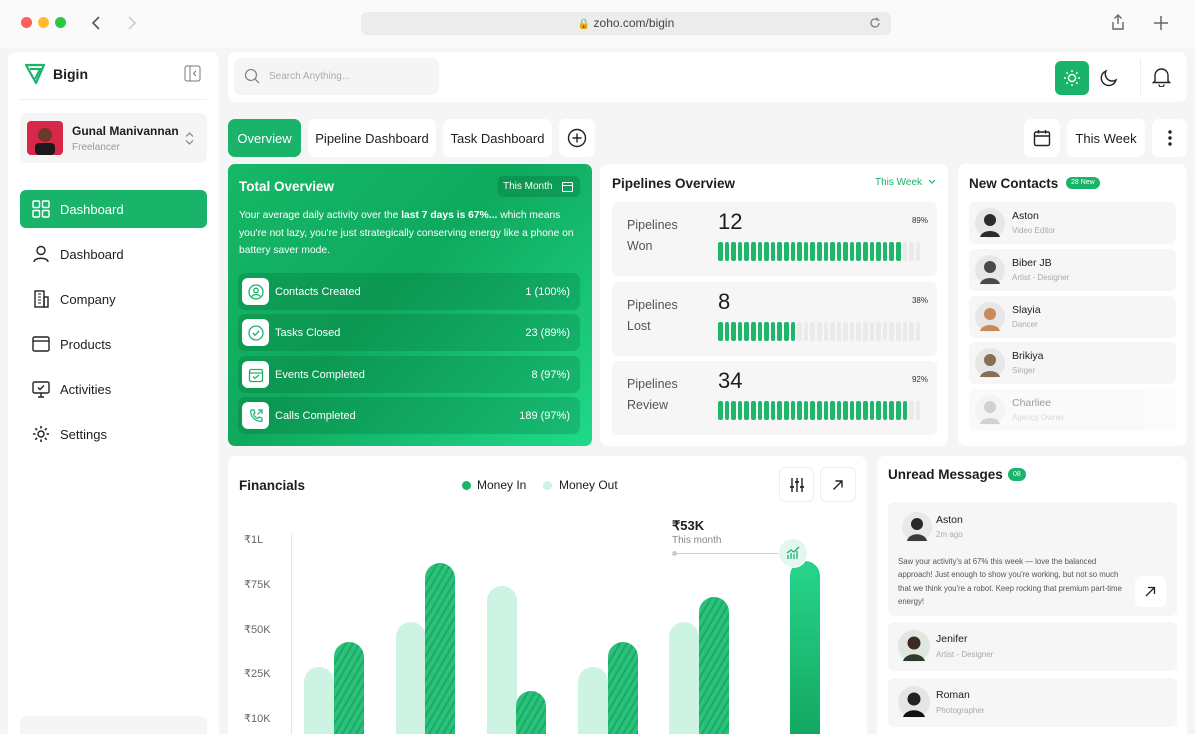 The width and height of the screenshot is (1195, 734). Describe the element at coordinates (113, 434) in the screenshot. I see `sidebar-item-settings: Settings` at that location.